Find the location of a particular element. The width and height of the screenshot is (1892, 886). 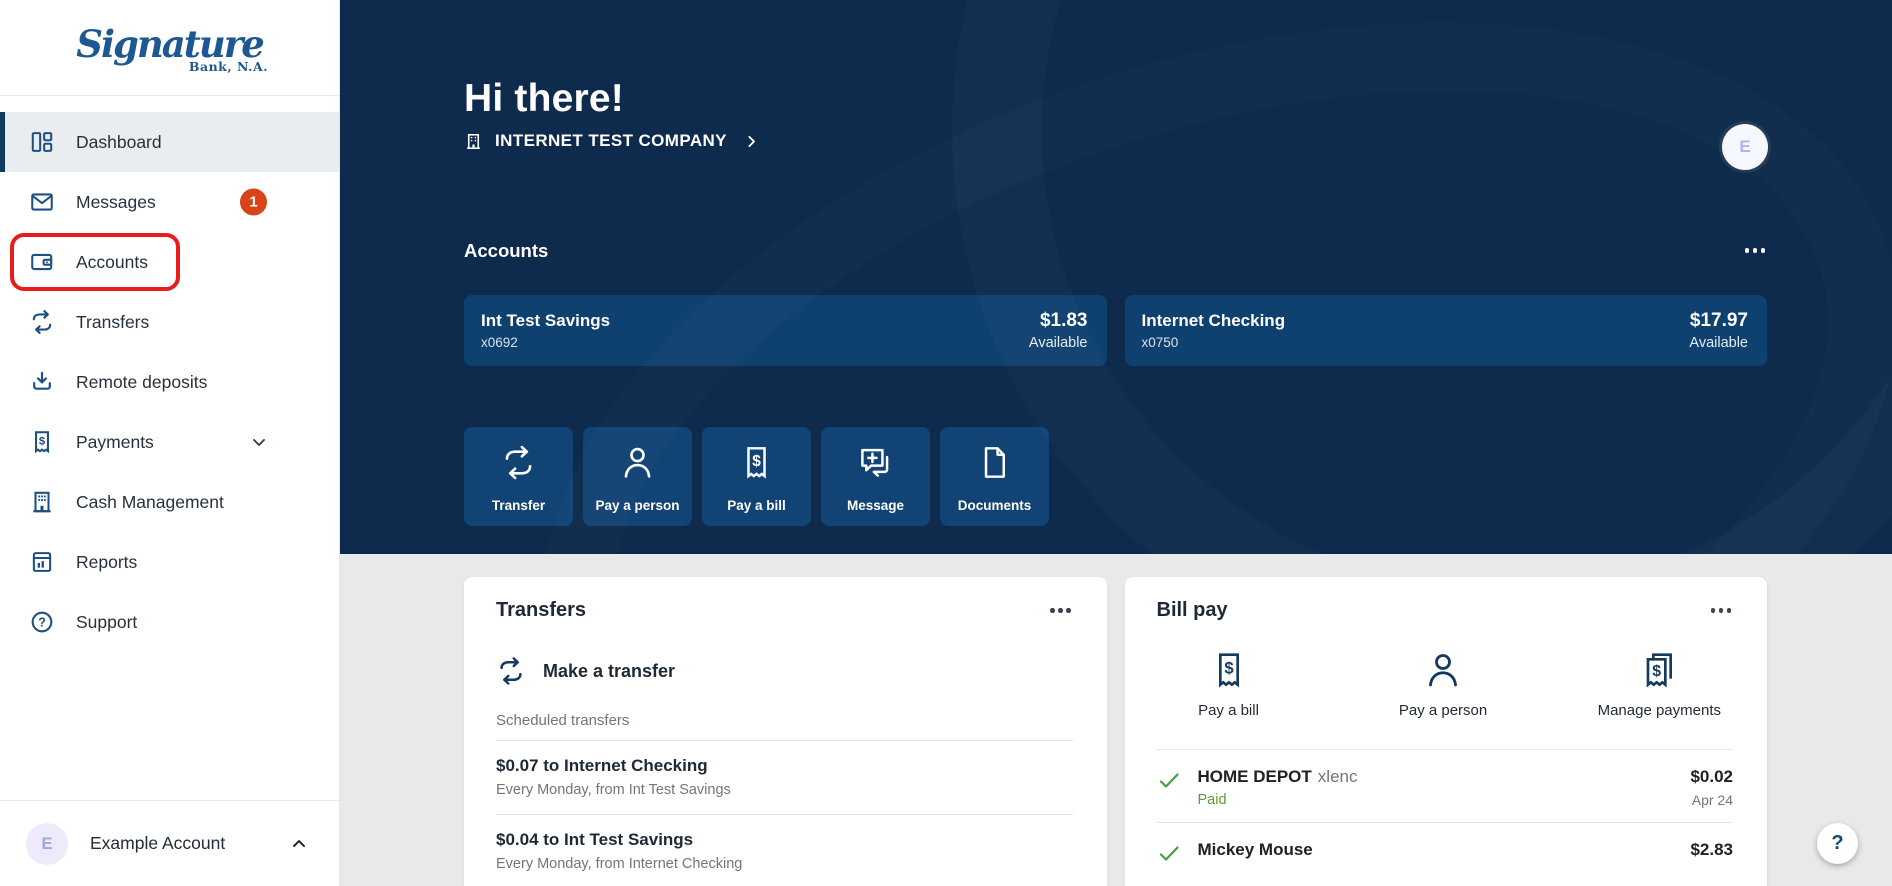

billpay-action-manage-payments: $ Manage payments is located at coordinates (1659, 684).